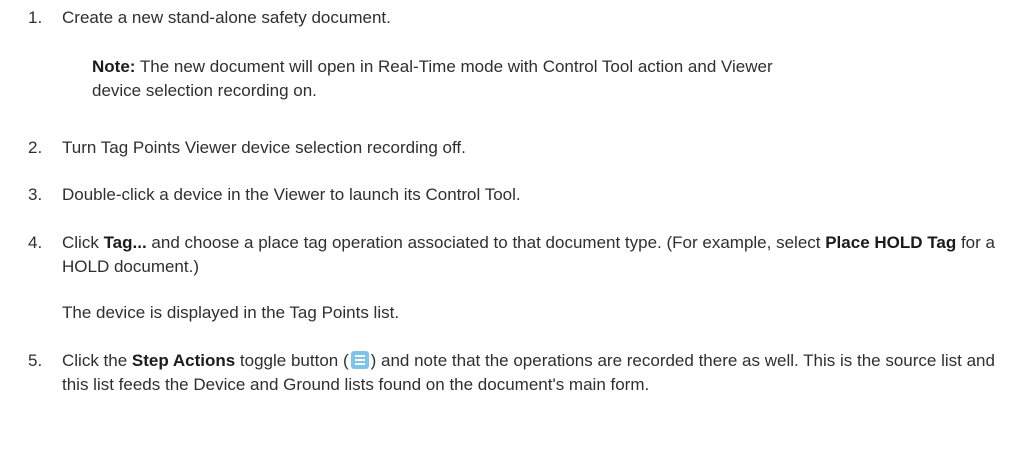 This screenshot has width=1031, height=452. What do you see at coordinates (35, 147) in the screenshot?
I see `step-number: 2.` at bounding box center [35, 147].